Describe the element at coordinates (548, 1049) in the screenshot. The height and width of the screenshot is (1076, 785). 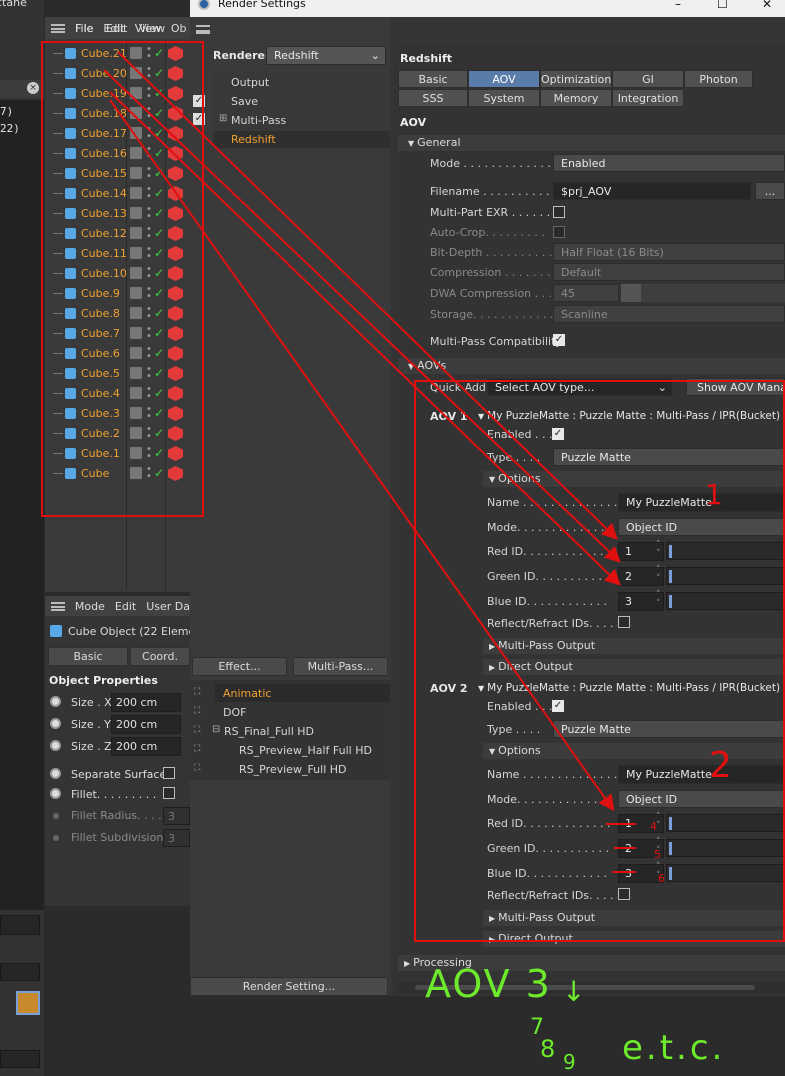
I see `annotation-8: 8` at that location.